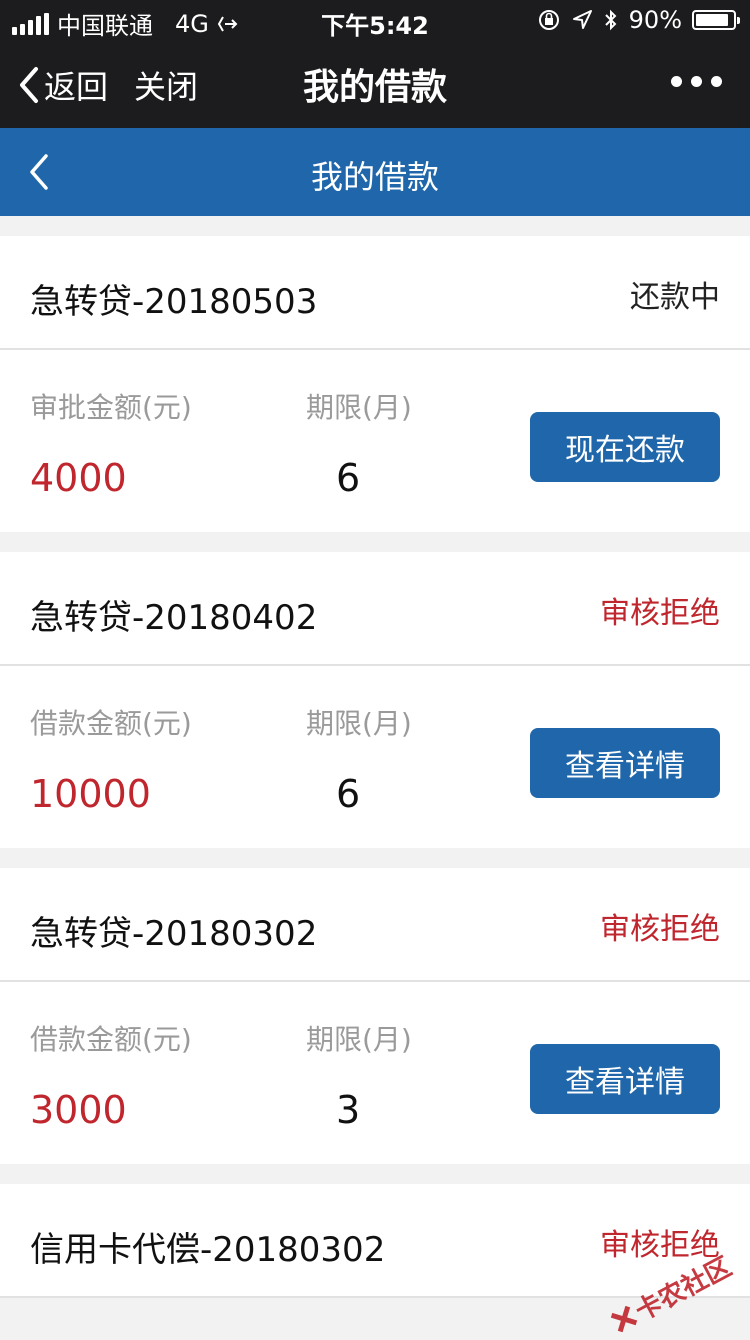 The height and width of the screenshot is (1340, 750). What do you see at coordinates (696, 81) in the screenshot?
I see `more-icon` at bounding box center [696, 81].